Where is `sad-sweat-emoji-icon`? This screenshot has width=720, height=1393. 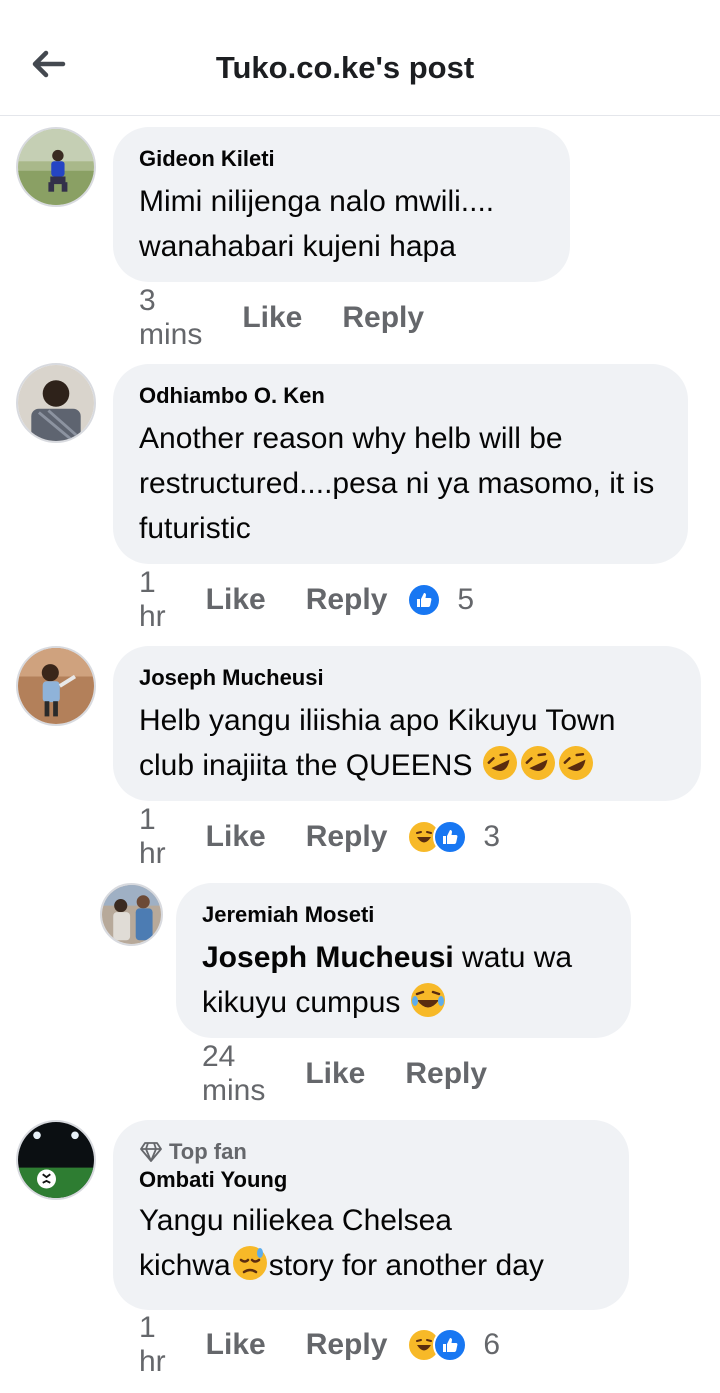
sad-sweat-emoji-icon is located at coordinates (249, 1263).